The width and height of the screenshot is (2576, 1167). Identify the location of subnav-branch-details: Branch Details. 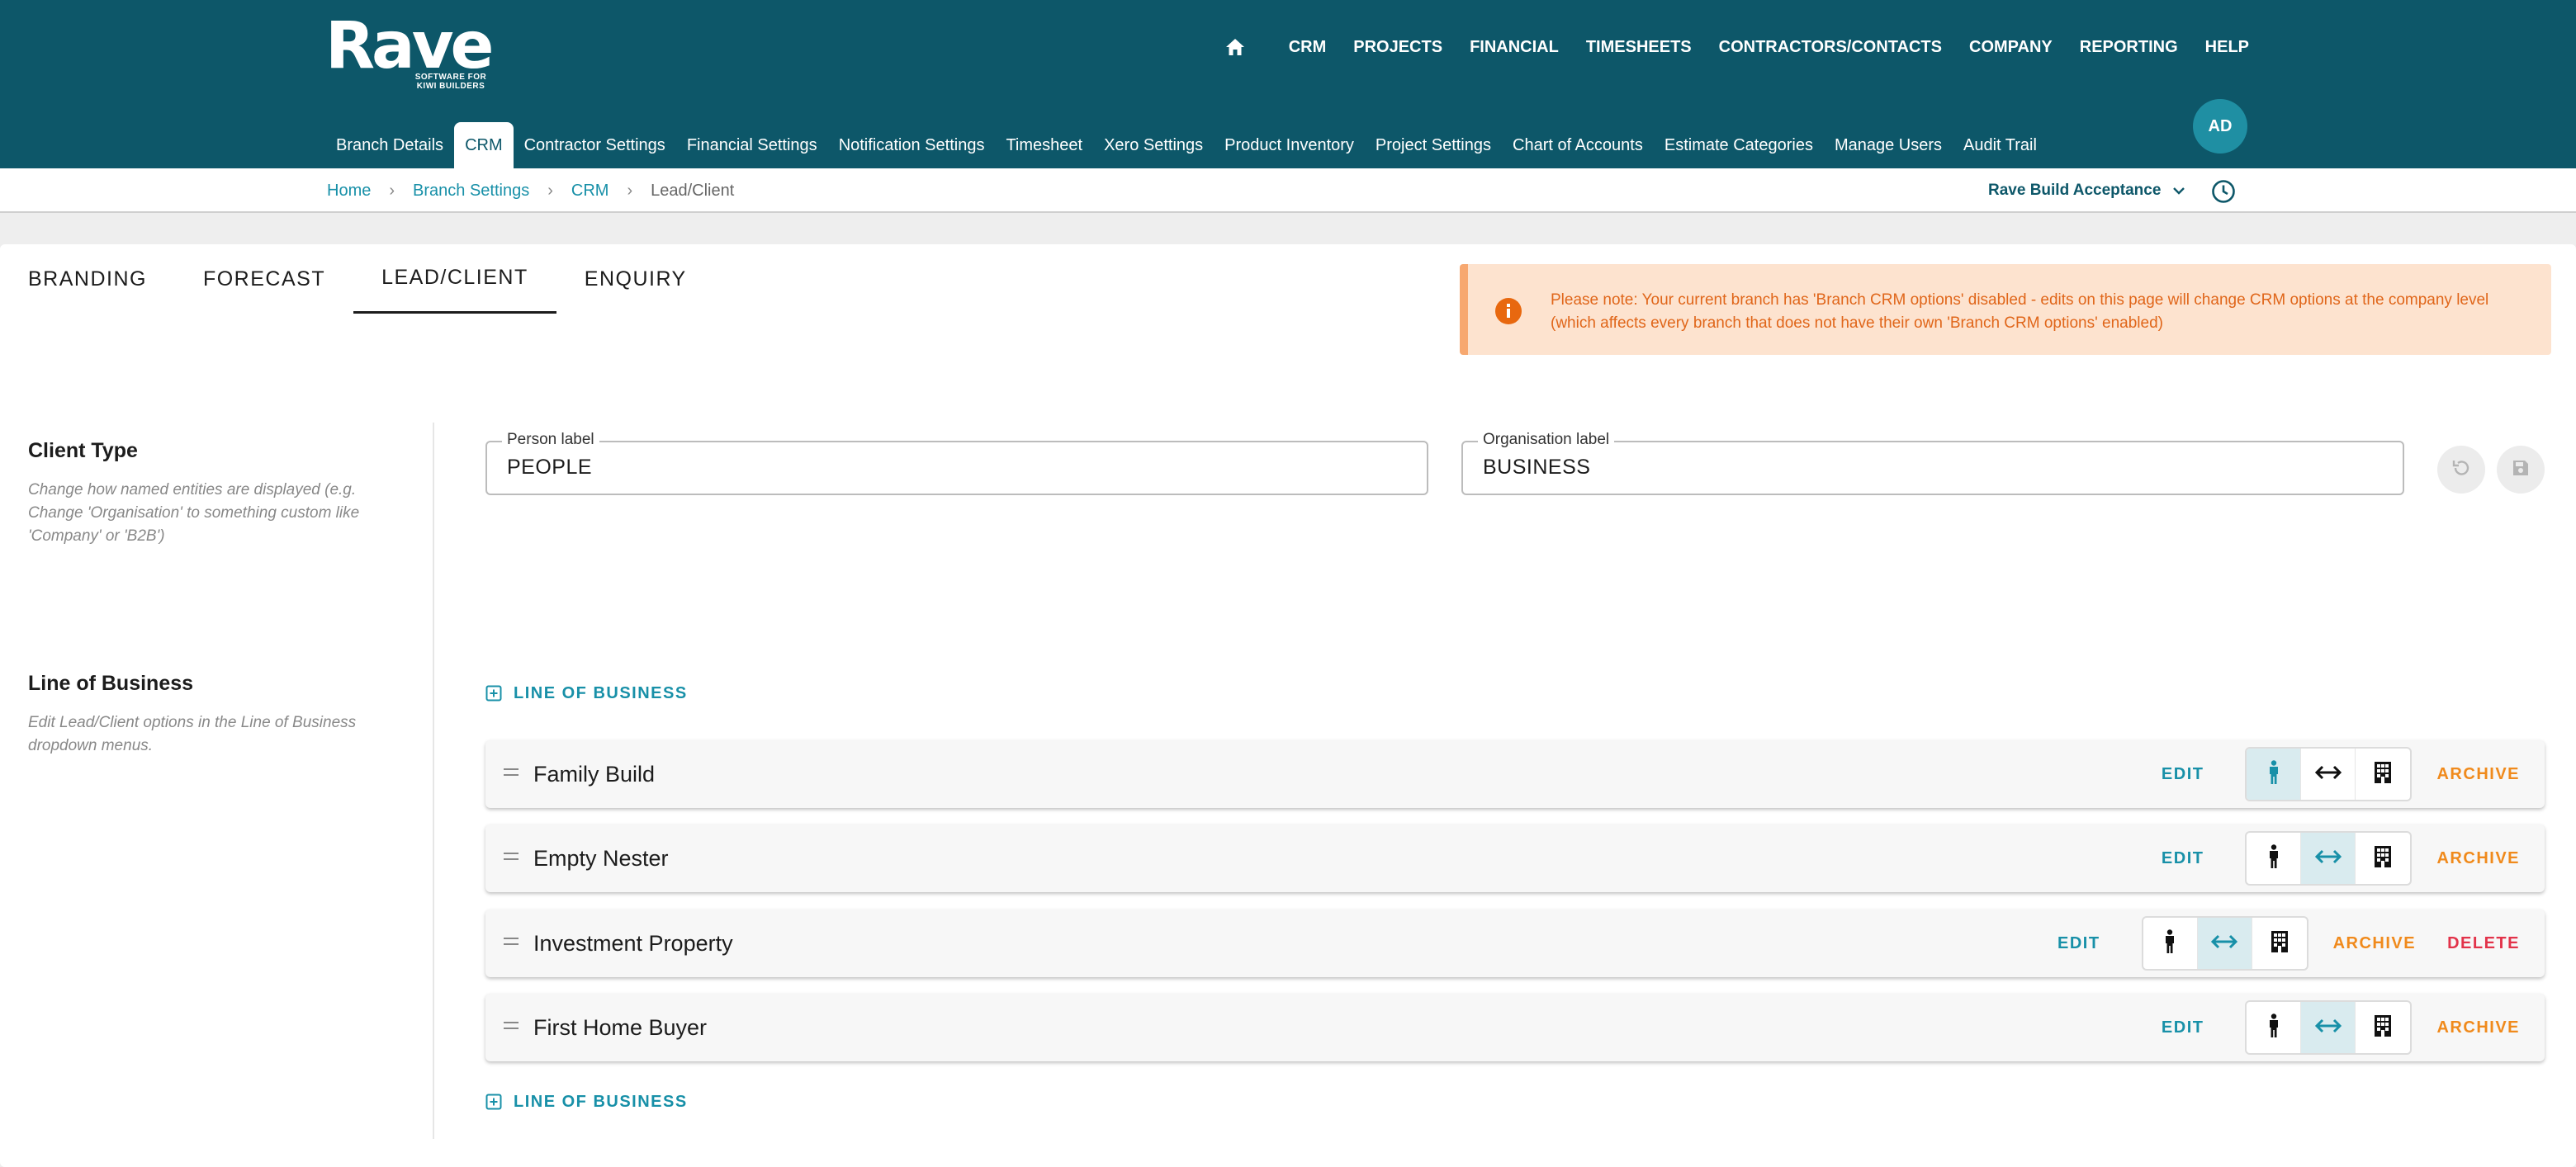
(389, 145).